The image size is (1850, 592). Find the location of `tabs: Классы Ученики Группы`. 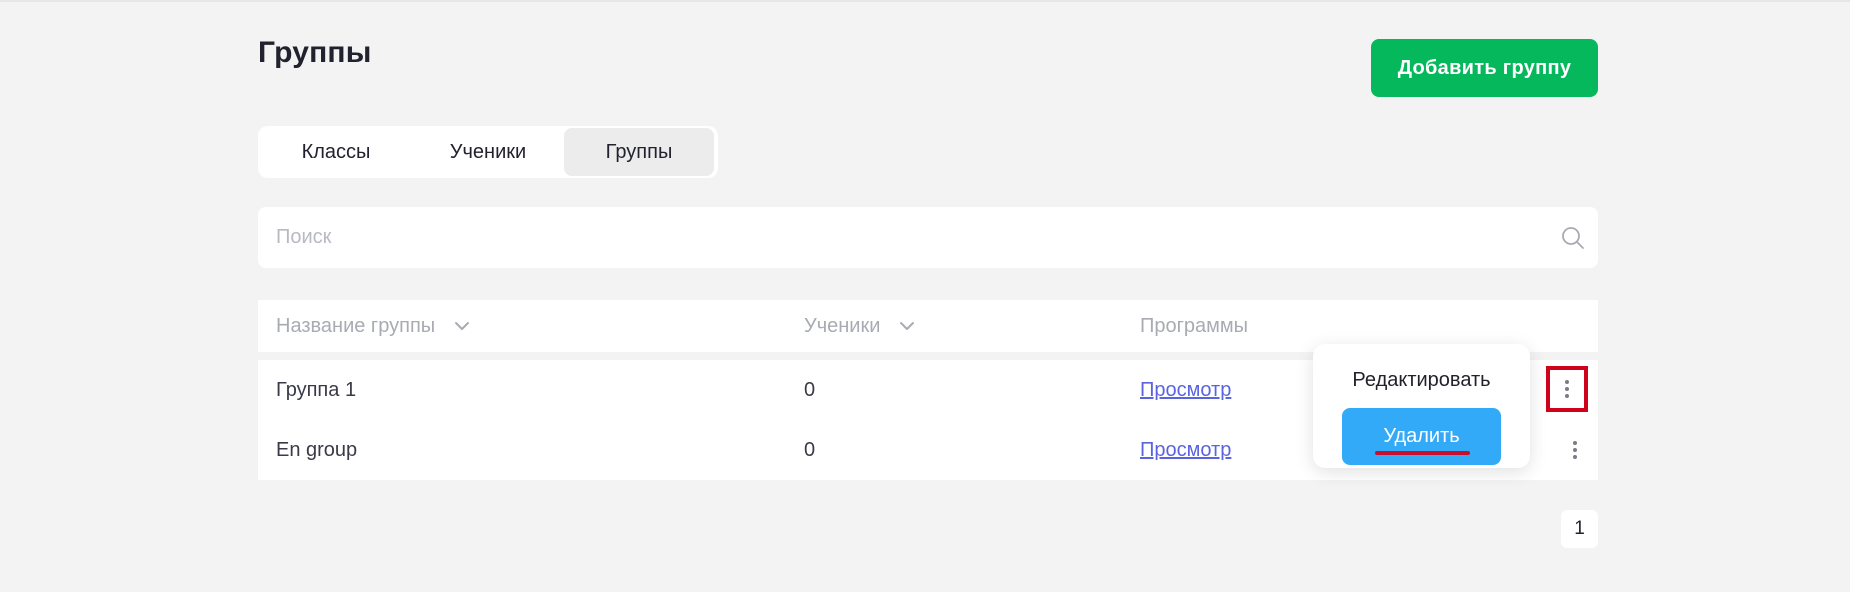

tabs: Классы Ученики Группы is located at coordinates (488, 152).